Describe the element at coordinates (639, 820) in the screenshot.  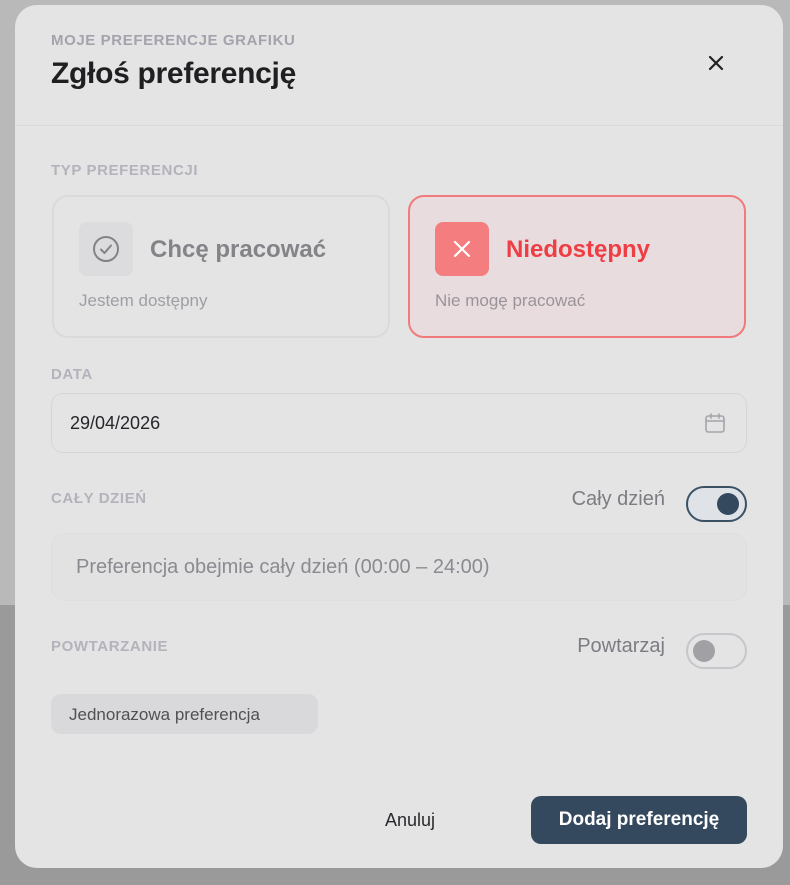
I see `add-preference-button: Dodaj preferencję` at that location.